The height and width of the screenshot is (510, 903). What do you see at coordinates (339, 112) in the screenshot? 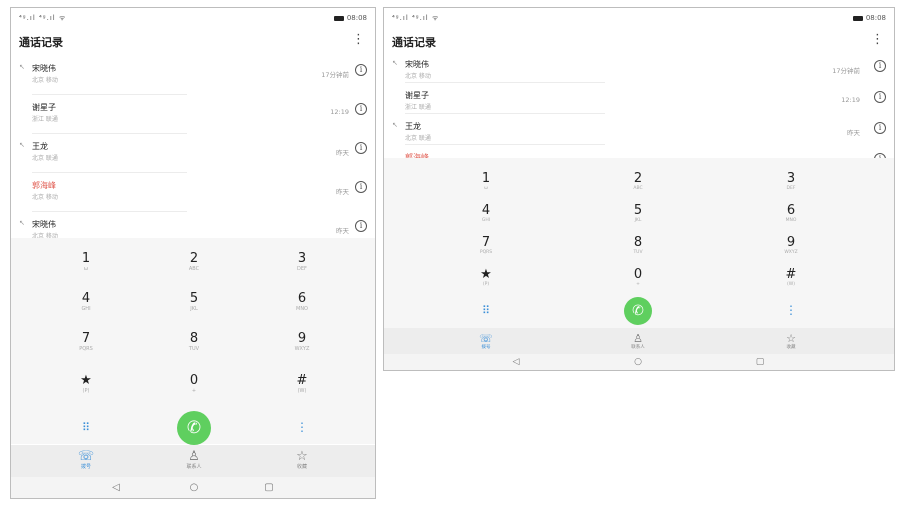
I see `call-time: 12:19` at bounding box center [339, 112].